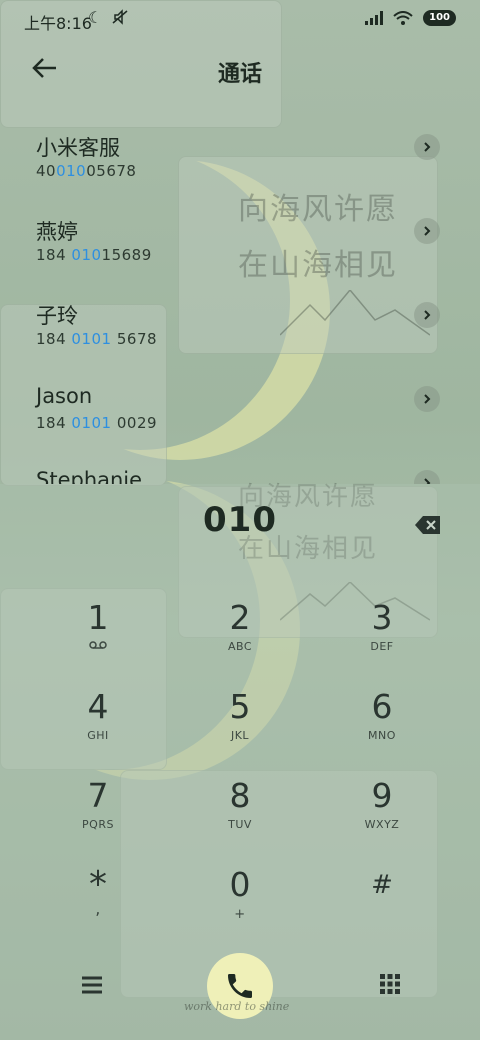 The width and height of the screenshot is (480, 1040). Describe the element at coordinates (390, 984) in the screenshot. I see `keypad-icon` at that location.